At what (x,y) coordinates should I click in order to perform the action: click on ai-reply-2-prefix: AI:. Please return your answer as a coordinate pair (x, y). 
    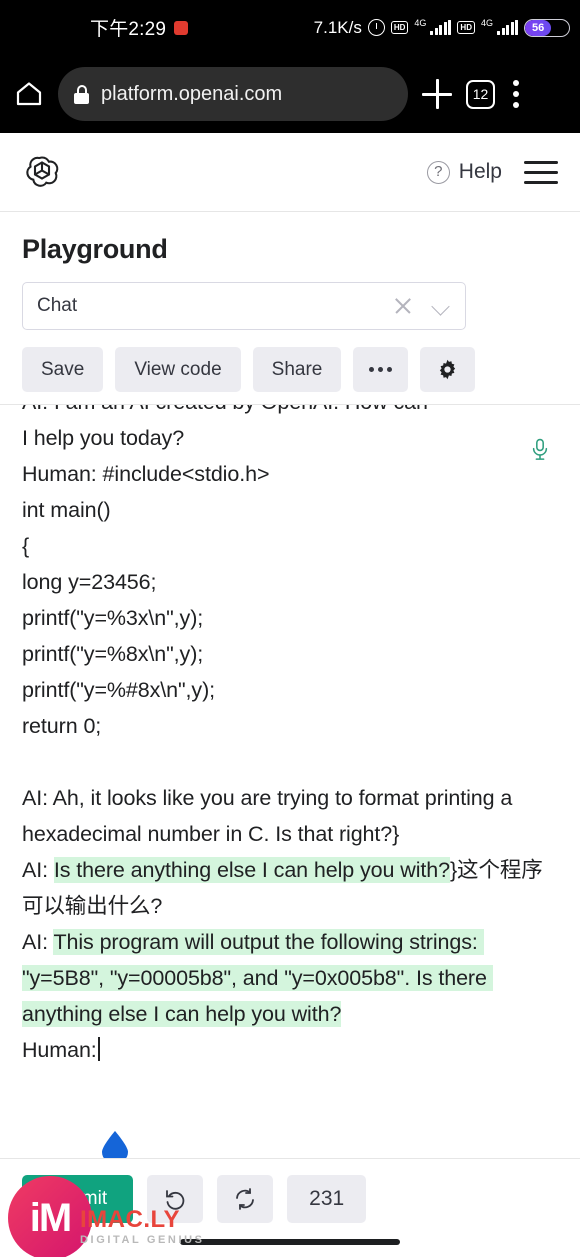
    Looking at the image, I should click on (38, 870).